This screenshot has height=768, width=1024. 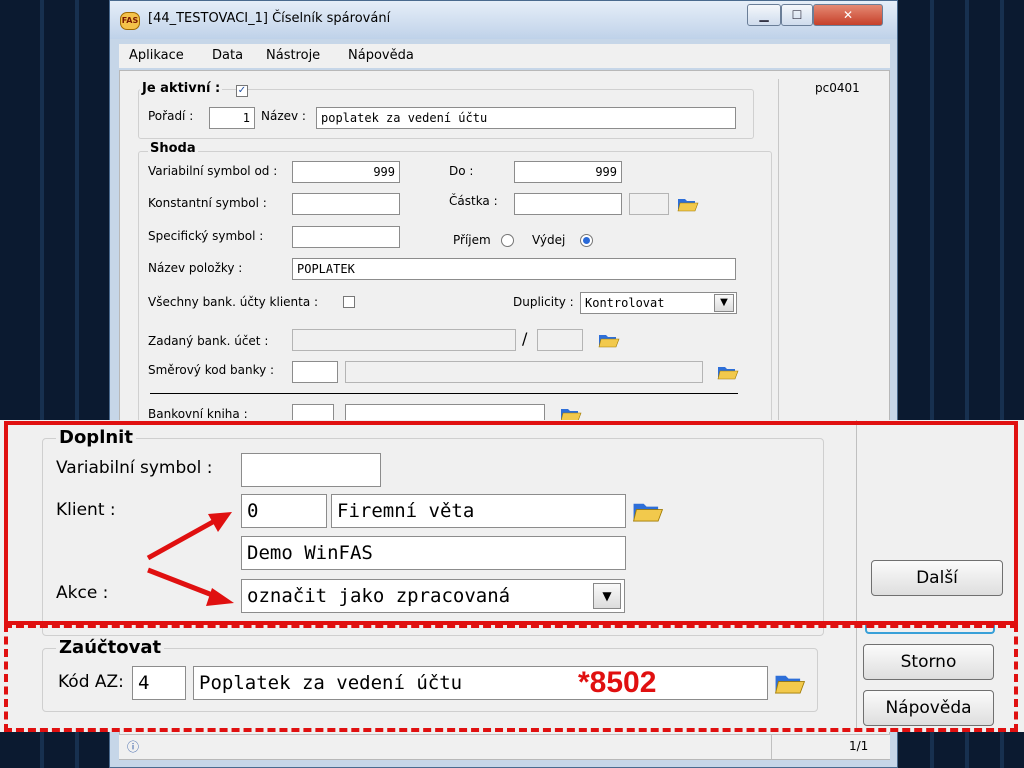 I want to click on prijem-label: Příjem, so click(x=472, y=240).